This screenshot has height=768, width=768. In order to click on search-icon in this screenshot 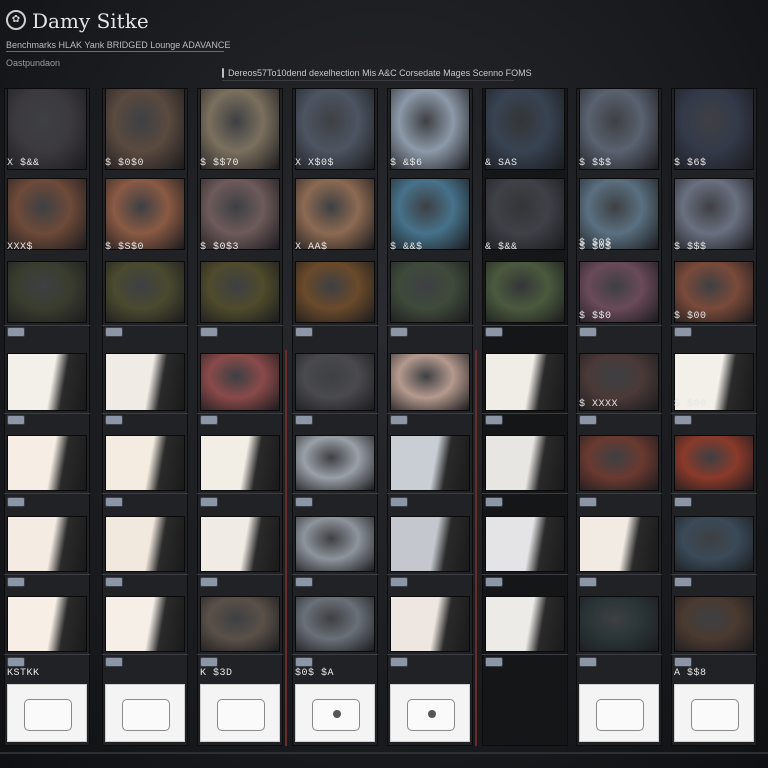, I will do `click(223, 73)`.